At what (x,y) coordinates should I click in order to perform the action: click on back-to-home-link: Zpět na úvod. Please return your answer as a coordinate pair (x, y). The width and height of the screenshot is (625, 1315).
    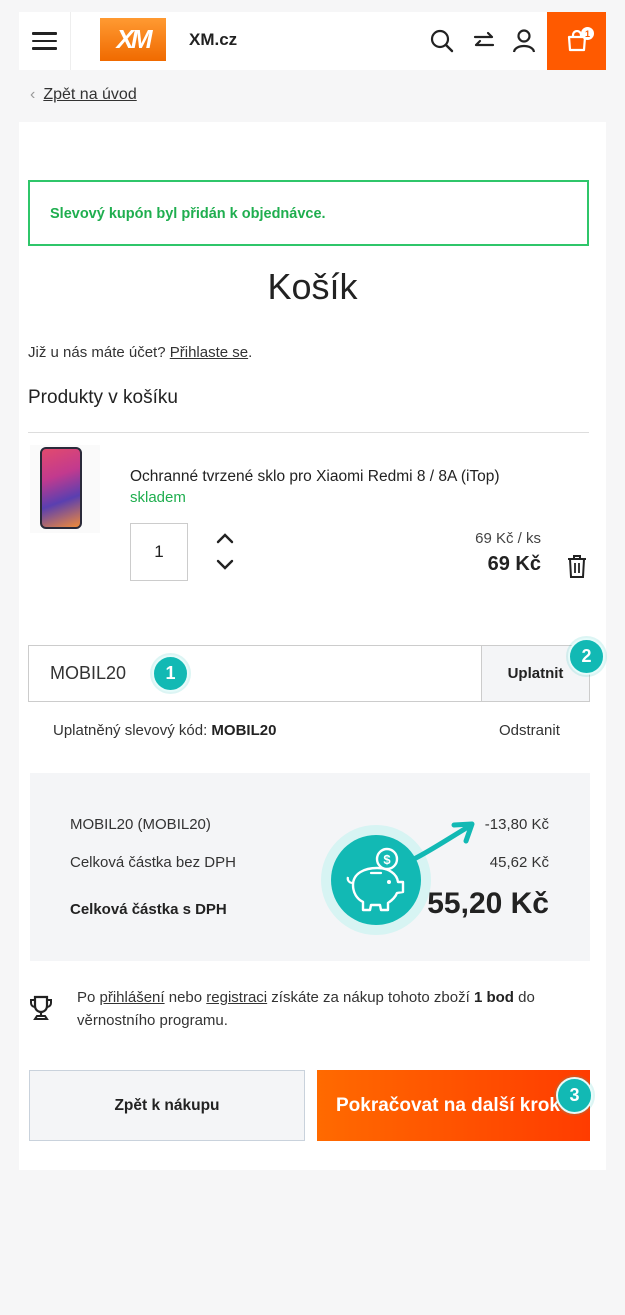
    Looking at the image, I should click on (89, 95).